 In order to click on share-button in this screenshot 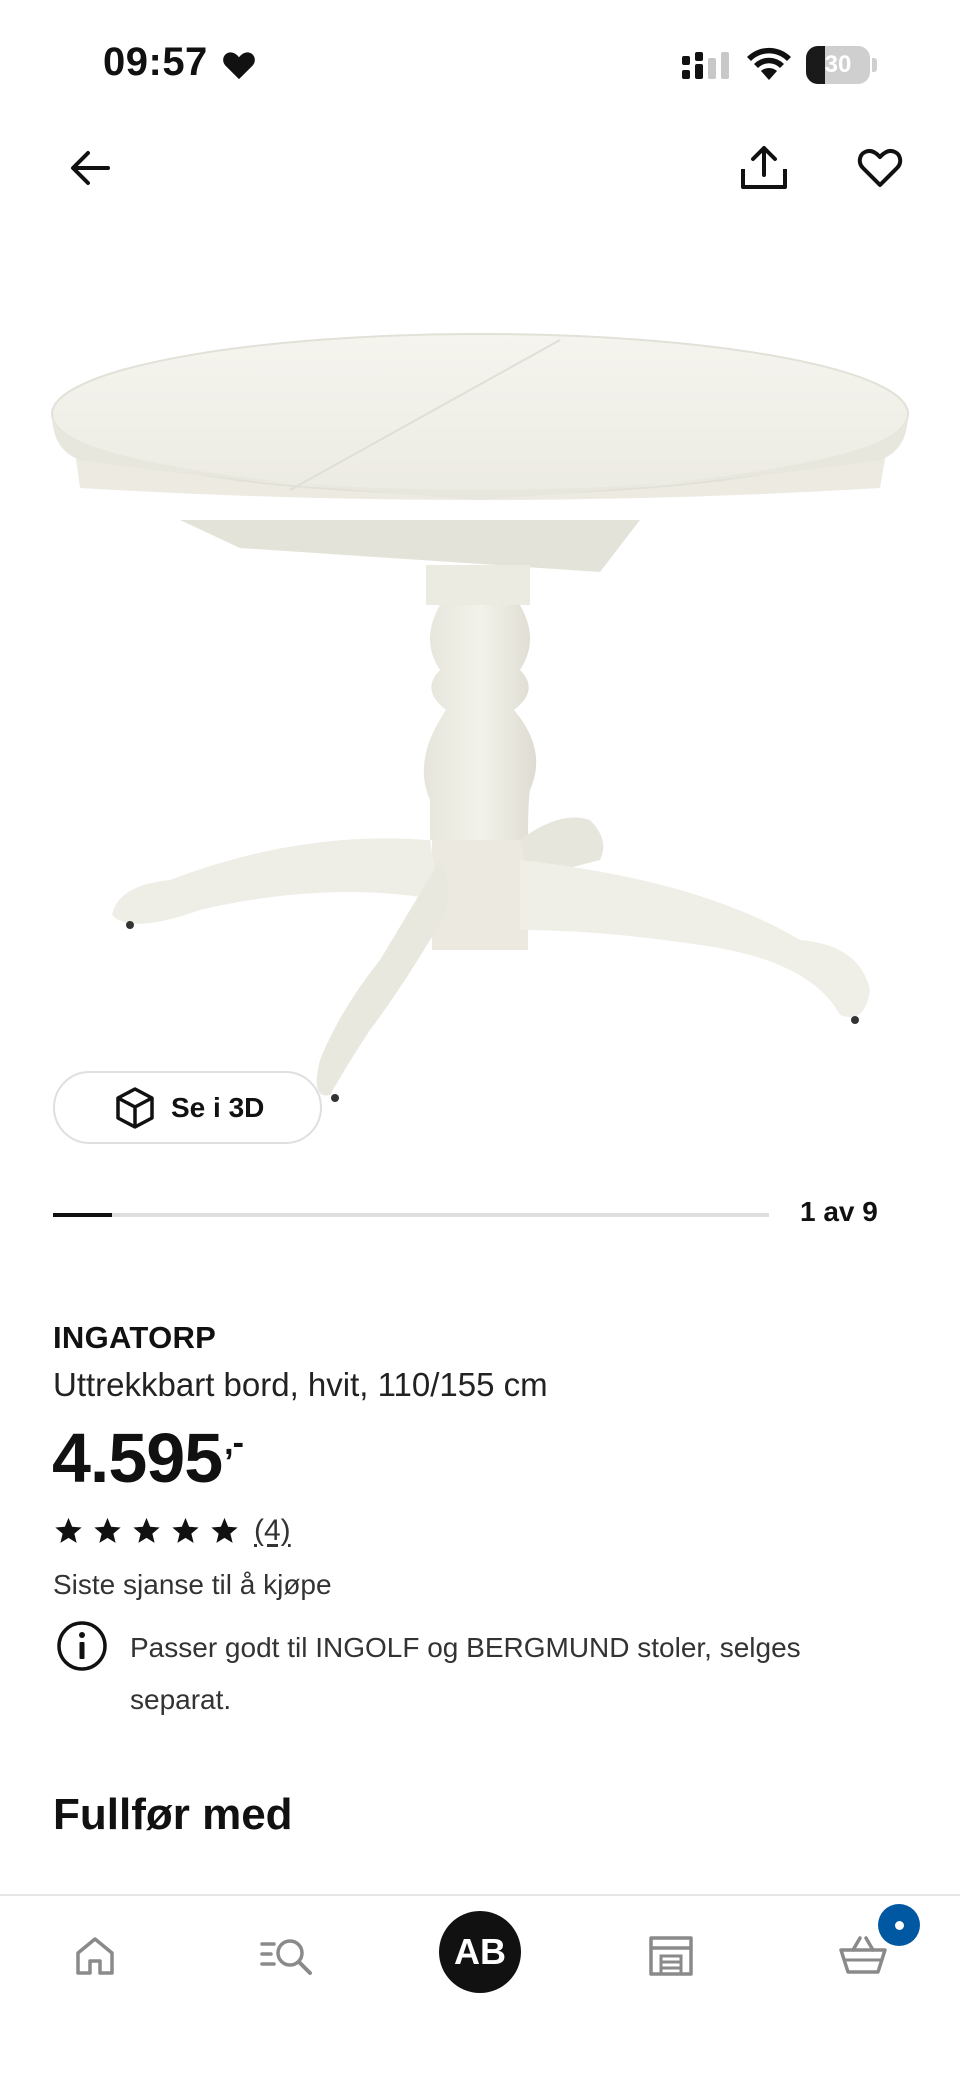, I will do `click(764, 168)`.